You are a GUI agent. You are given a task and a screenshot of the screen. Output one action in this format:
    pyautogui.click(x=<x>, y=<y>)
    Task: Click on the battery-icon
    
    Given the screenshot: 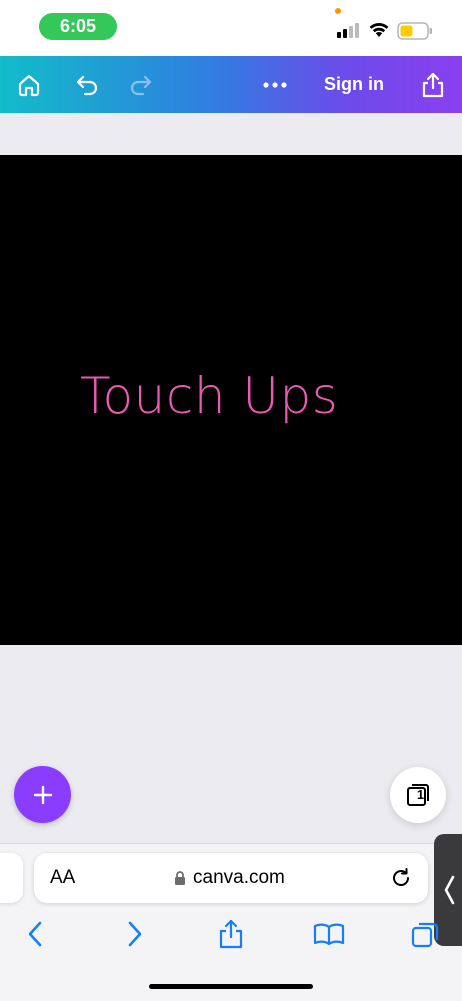 What is the action you would take?
    pyautogui.click(x=414, y=31)
    